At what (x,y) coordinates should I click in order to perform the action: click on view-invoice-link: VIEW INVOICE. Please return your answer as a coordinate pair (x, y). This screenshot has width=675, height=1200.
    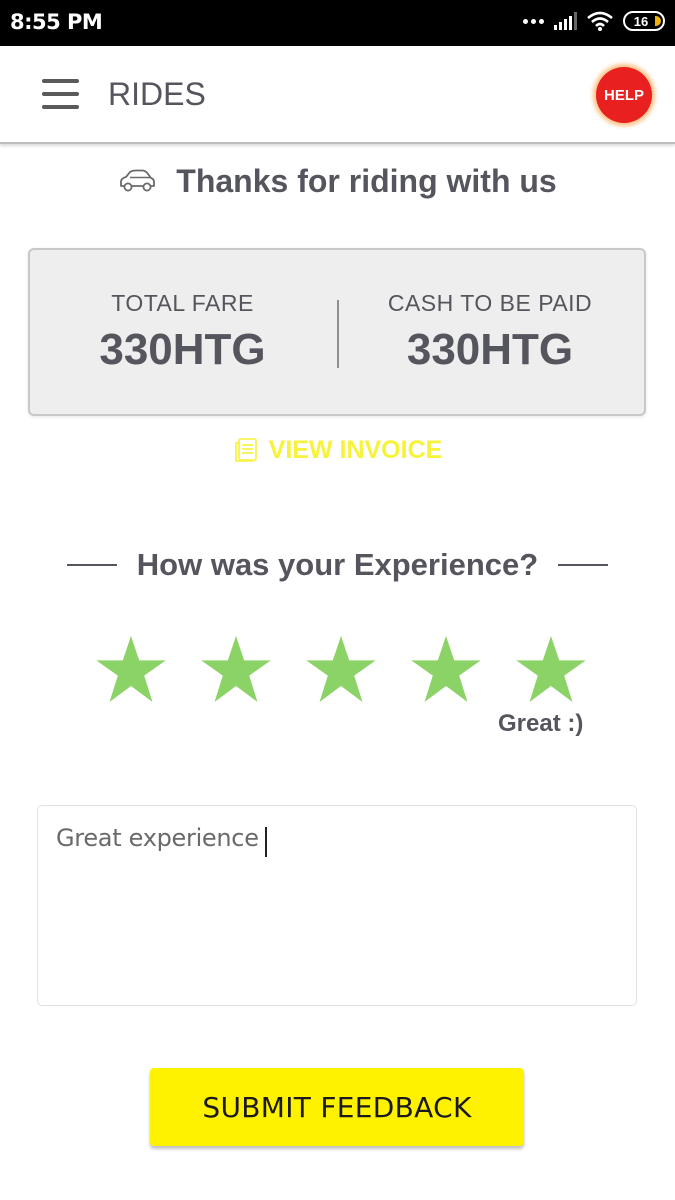
    Looking at the image, I should click on (337, 450).